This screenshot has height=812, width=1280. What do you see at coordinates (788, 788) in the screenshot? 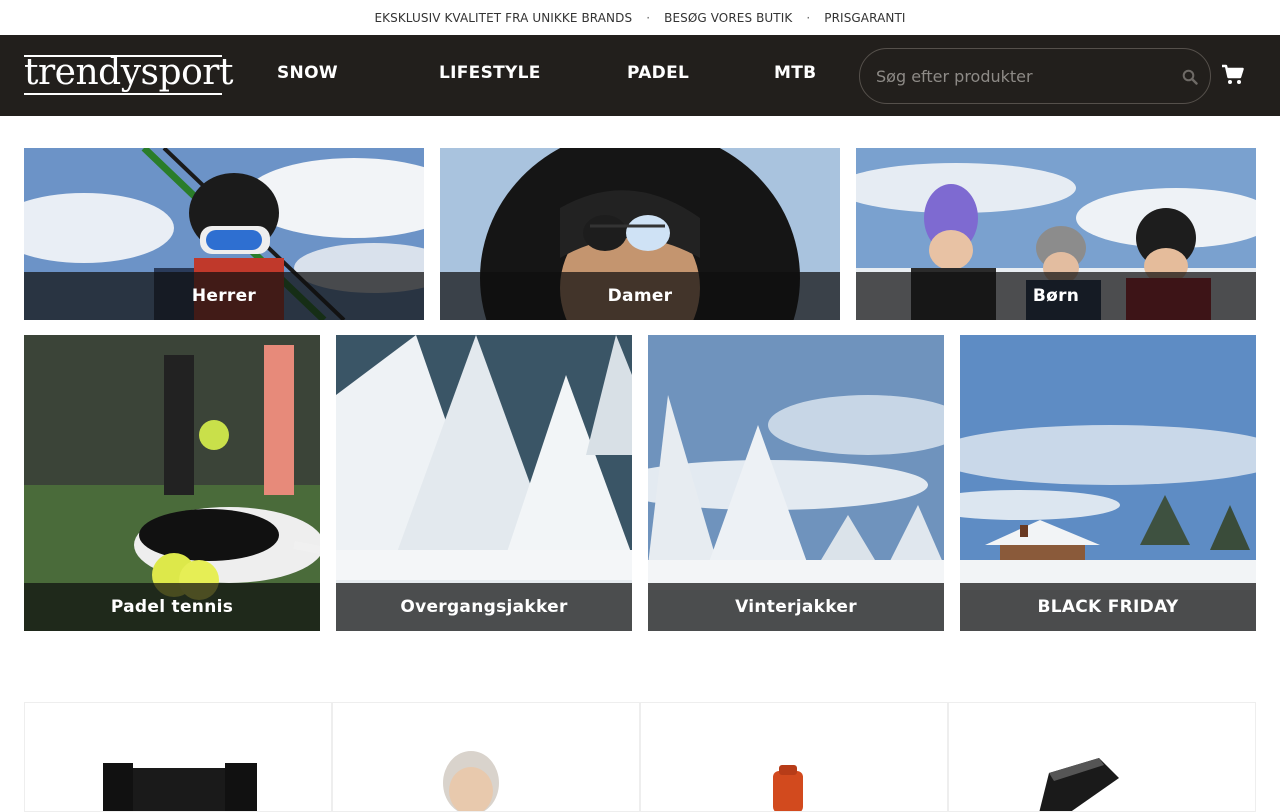
I see `product-image-orange-bottle` at bounding box center [788, 788].